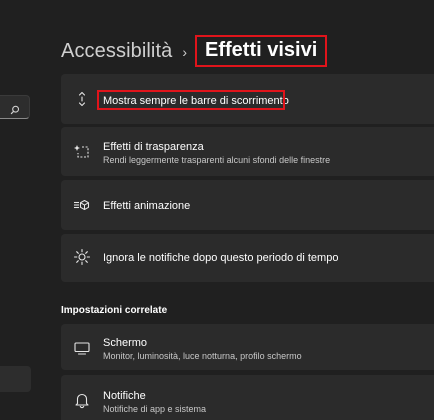  Describe the element at coordinates (82, 99) in the screenshot. I see `scrollbar-icon` at that location.